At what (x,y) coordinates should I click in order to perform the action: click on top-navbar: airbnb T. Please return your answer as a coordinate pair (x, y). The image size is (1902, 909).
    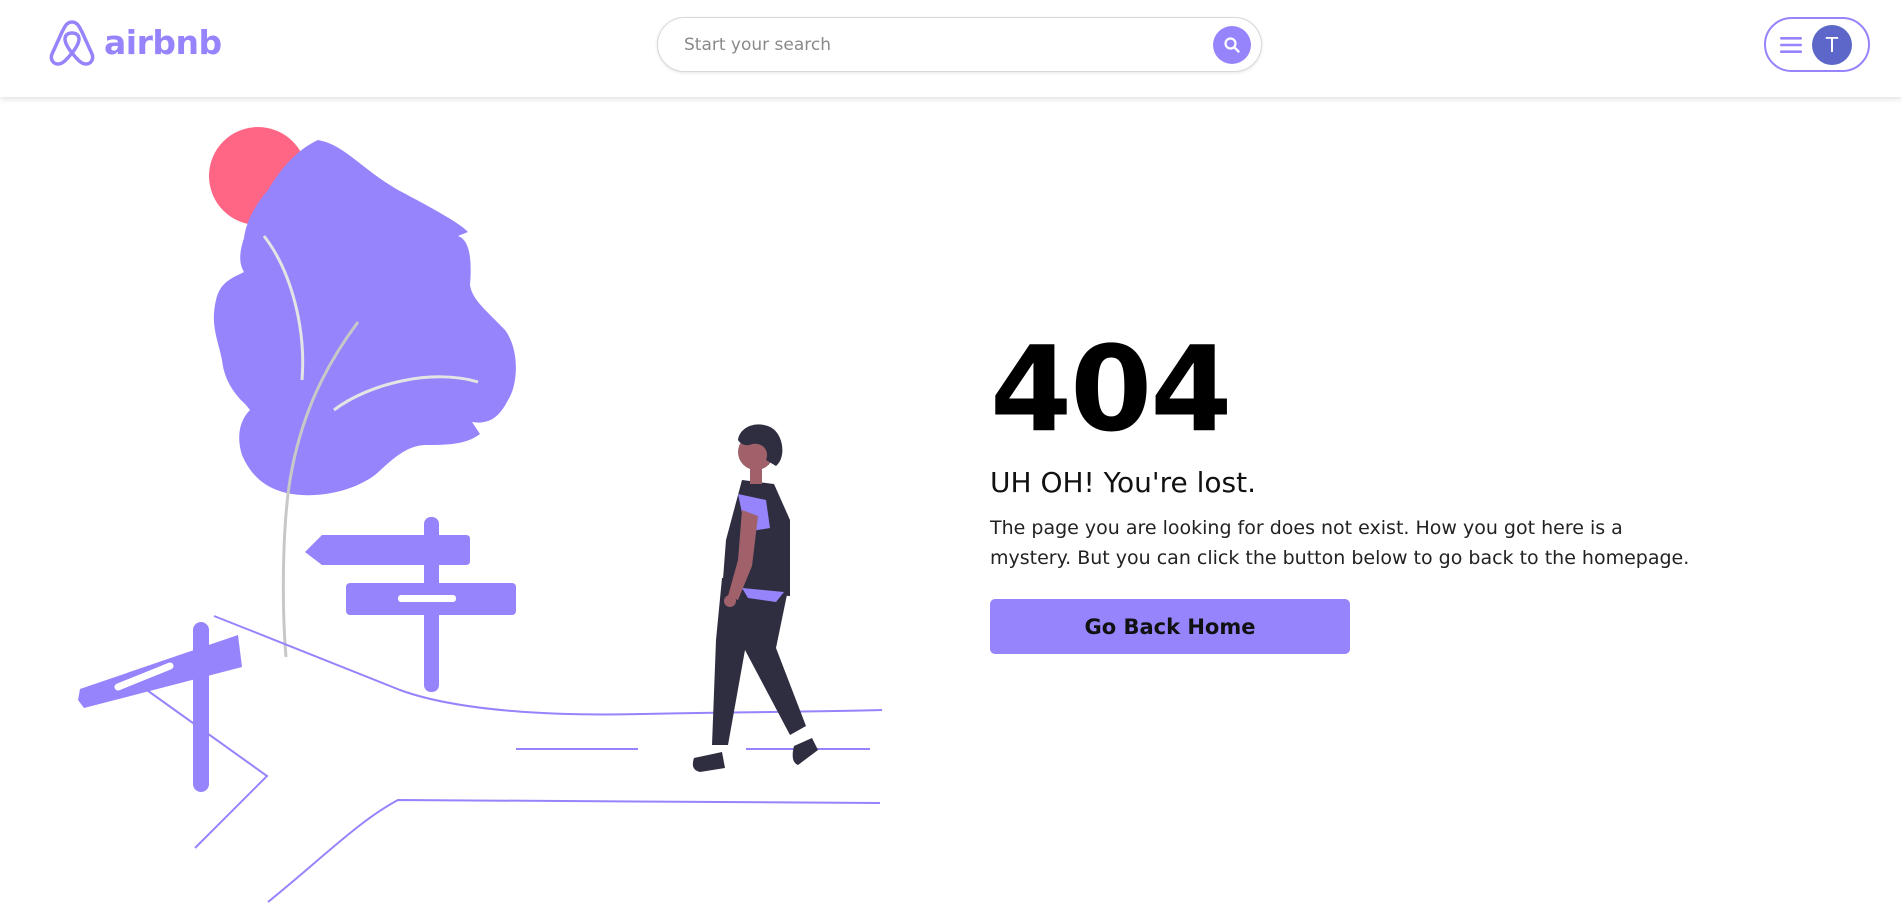
    Looking at the image, I should click on (951, 48).